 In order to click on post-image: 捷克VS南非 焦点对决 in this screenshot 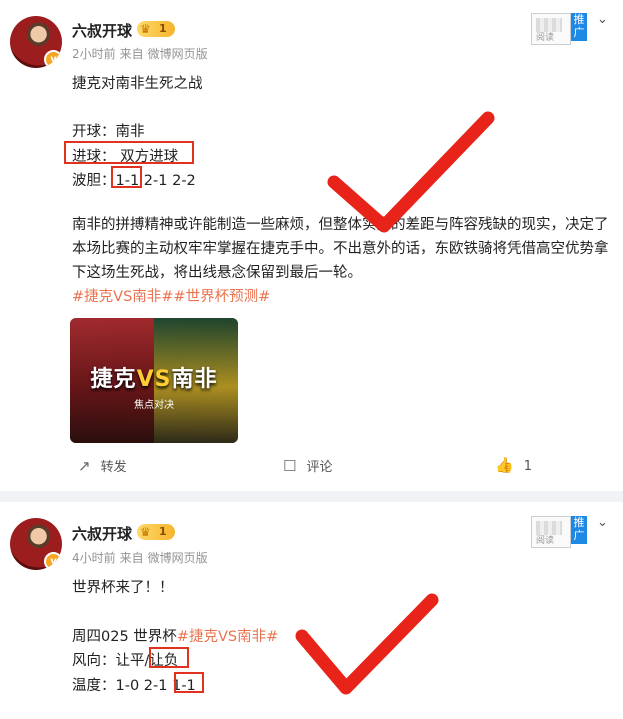, I will do `click(154, 380)`.